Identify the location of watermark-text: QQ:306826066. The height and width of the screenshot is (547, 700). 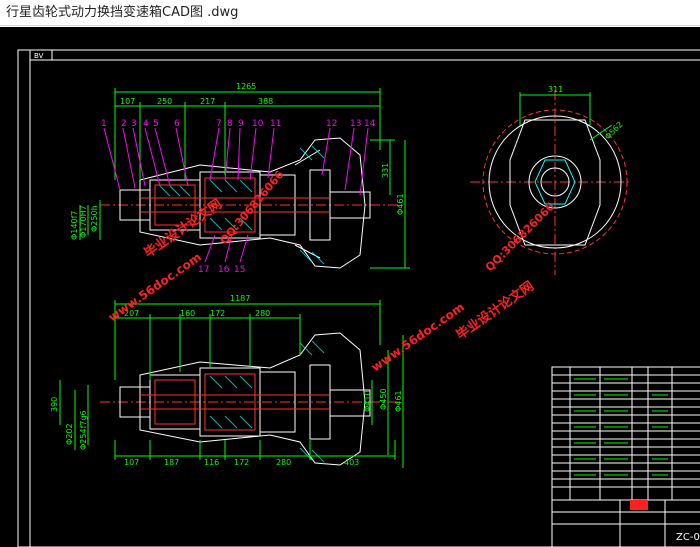
(520, 237).